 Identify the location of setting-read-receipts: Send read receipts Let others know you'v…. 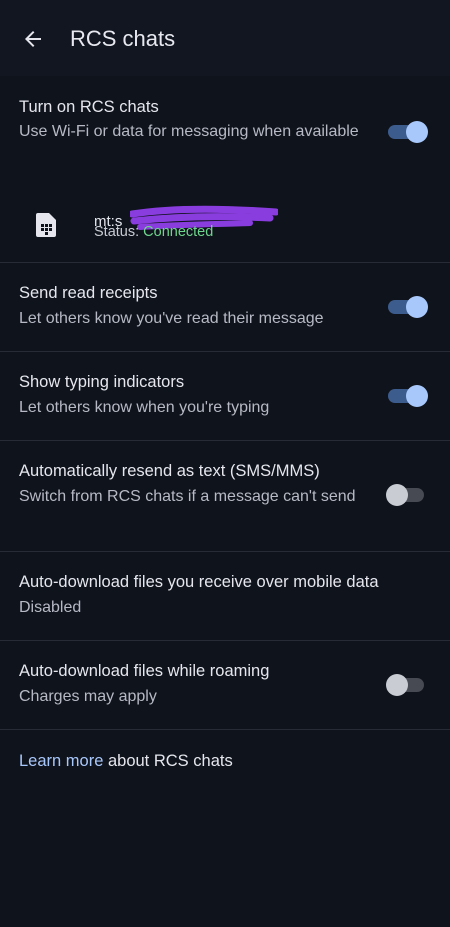
(225, 307).